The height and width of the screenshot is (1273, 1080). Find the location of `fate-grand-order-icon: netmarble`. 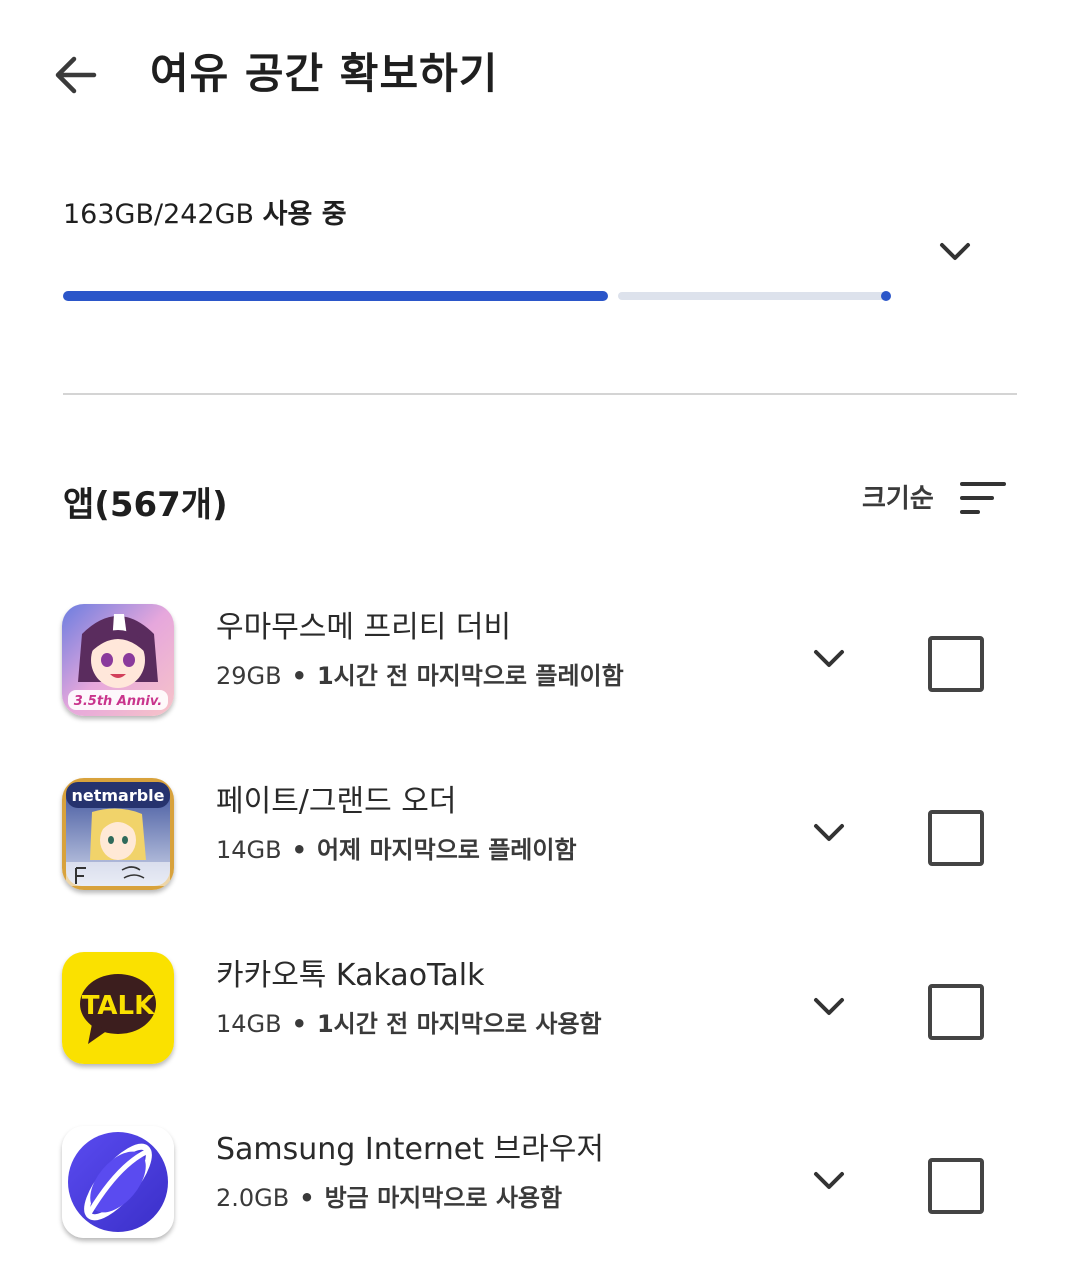

fate-grand-order-icon: netmarble is located at coordinates (118, 834).